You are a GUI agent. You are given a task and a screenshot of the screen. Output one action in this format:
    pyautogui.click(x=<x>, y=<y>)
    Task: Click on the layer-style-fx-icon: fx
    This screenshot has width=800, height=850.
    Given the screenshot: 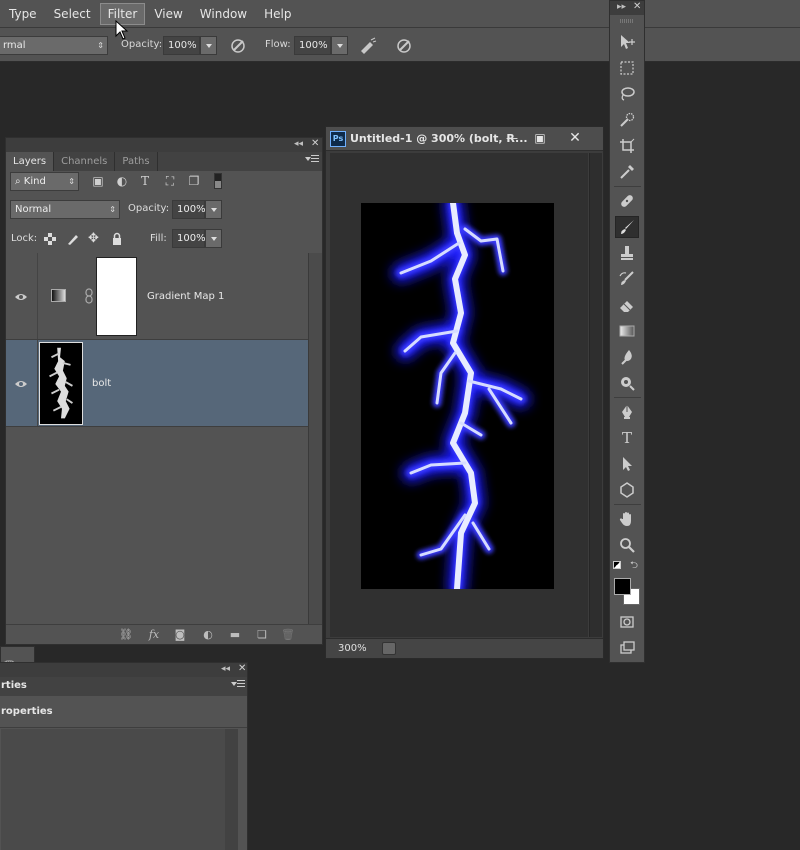 What is the action you would take?
    pyautogui.click(x=154, y=635)
    